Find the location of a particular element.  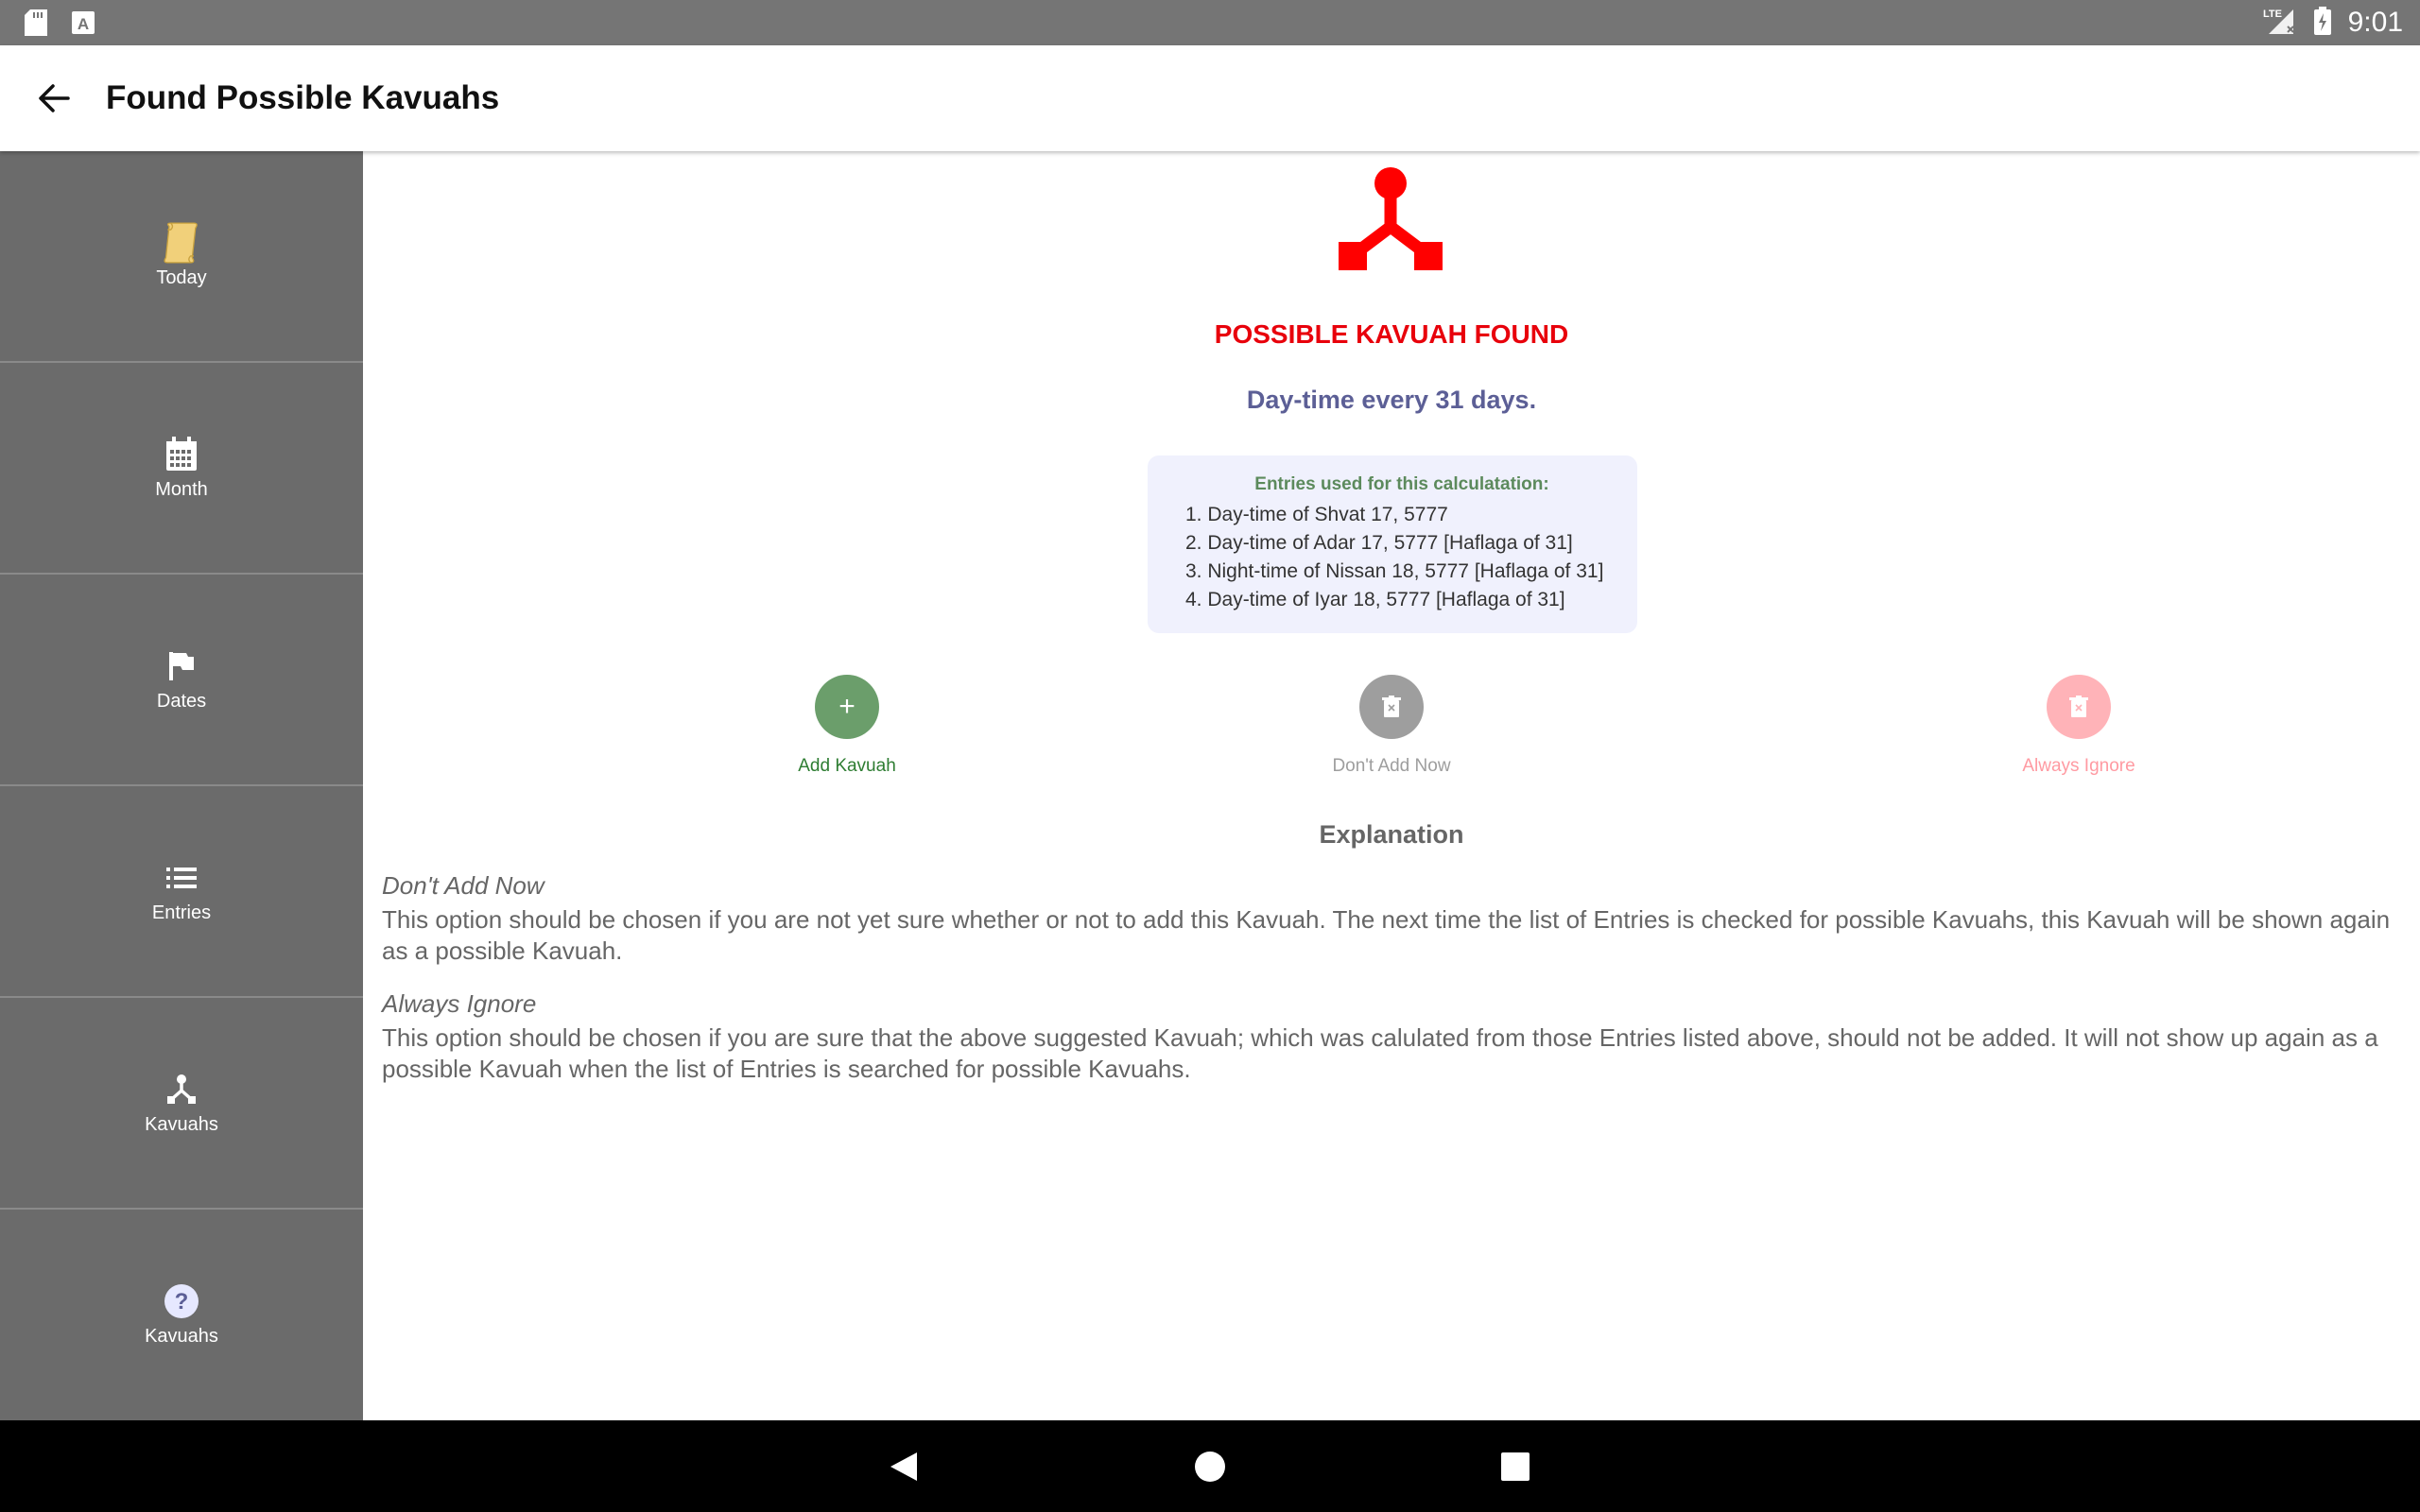

calendar-icon is located at coordinates (181, 454).